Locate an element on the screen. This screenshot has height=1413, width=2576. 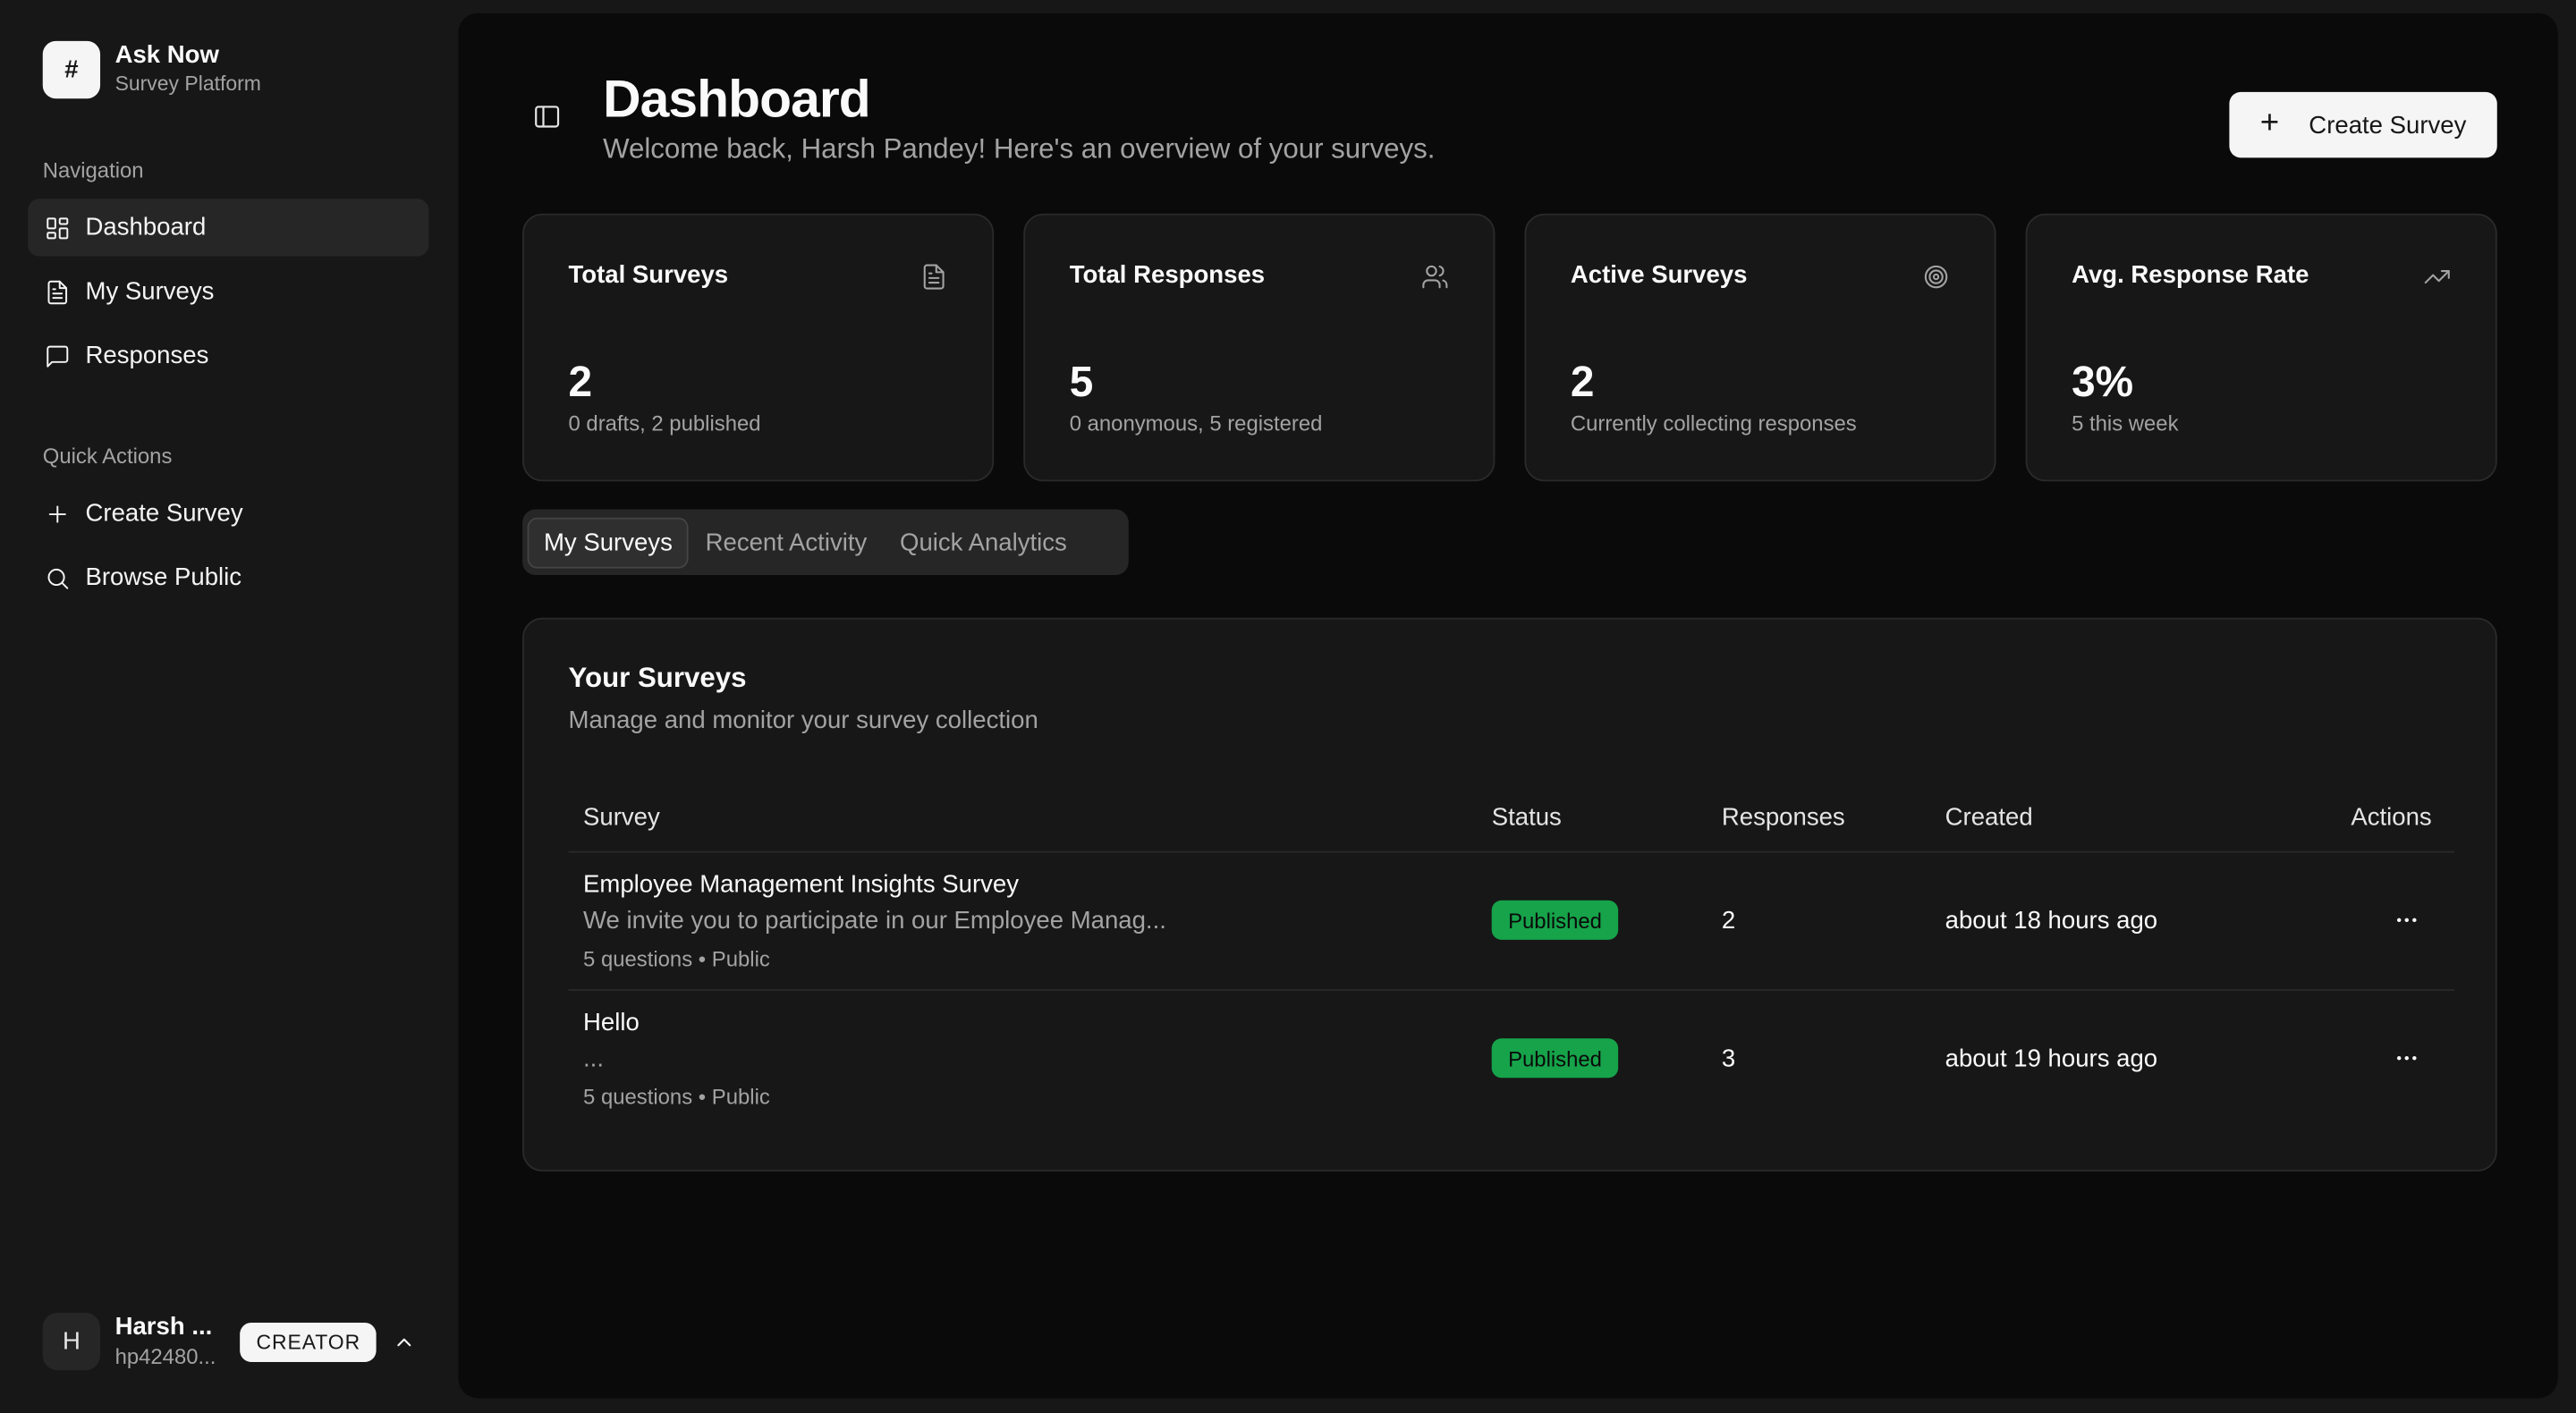
surveys-title: Your Surveys is located at coordinates (657, 678).